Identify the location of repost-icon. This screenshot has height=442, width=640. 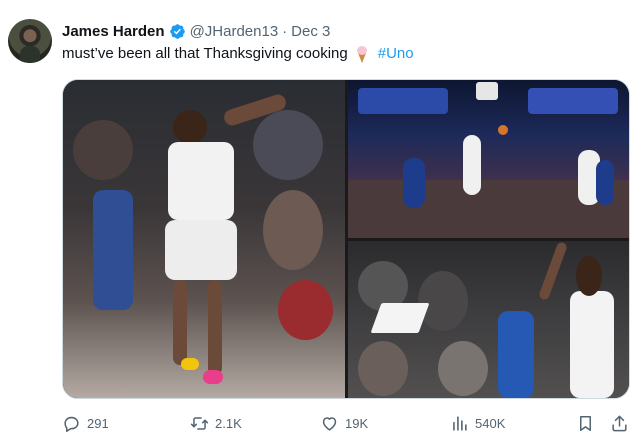
(199, 423).